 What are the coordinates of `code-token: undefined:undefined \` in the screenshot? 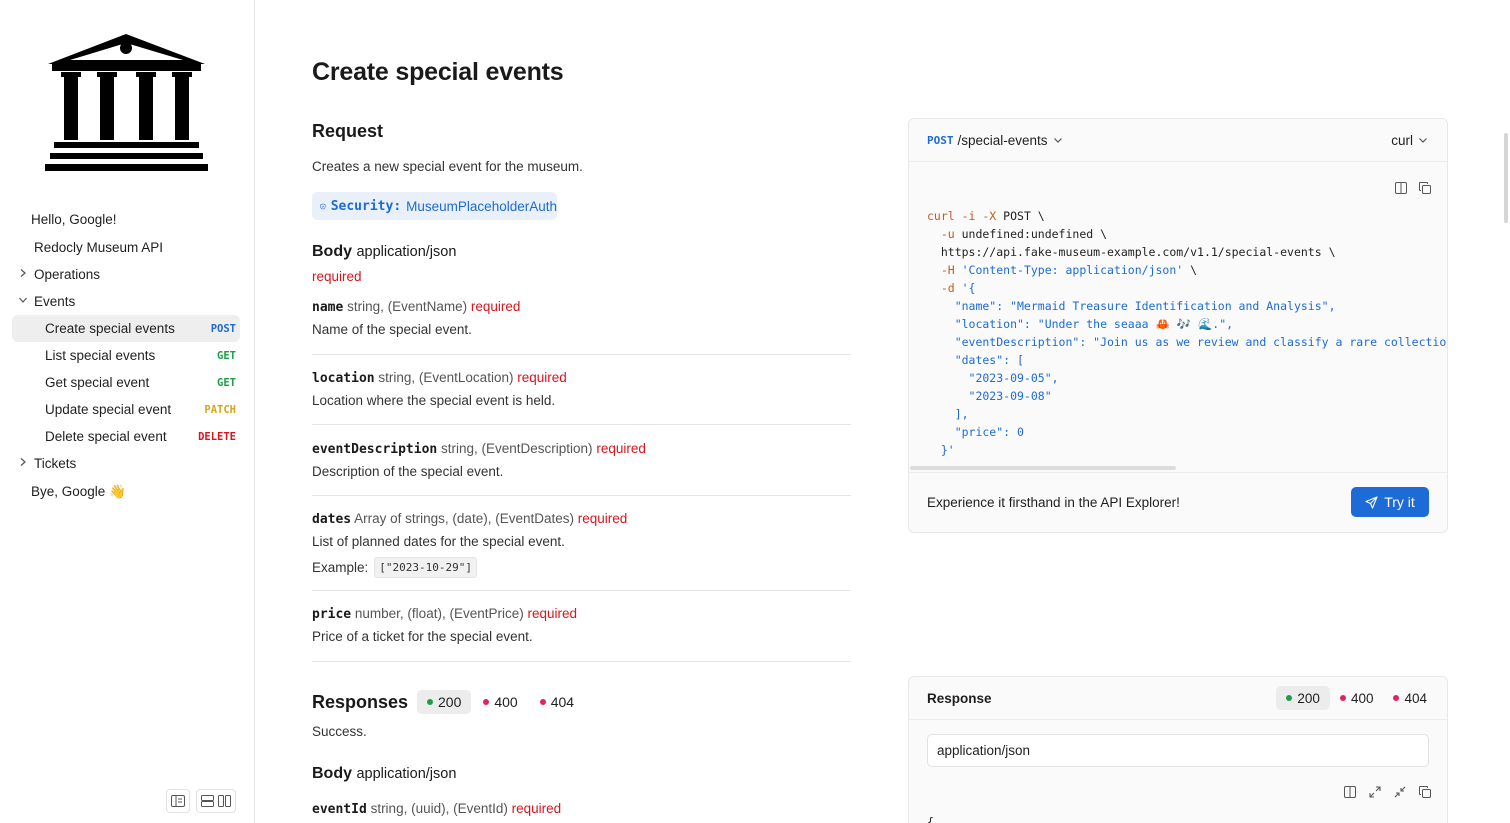 It's located at (1031, 234).